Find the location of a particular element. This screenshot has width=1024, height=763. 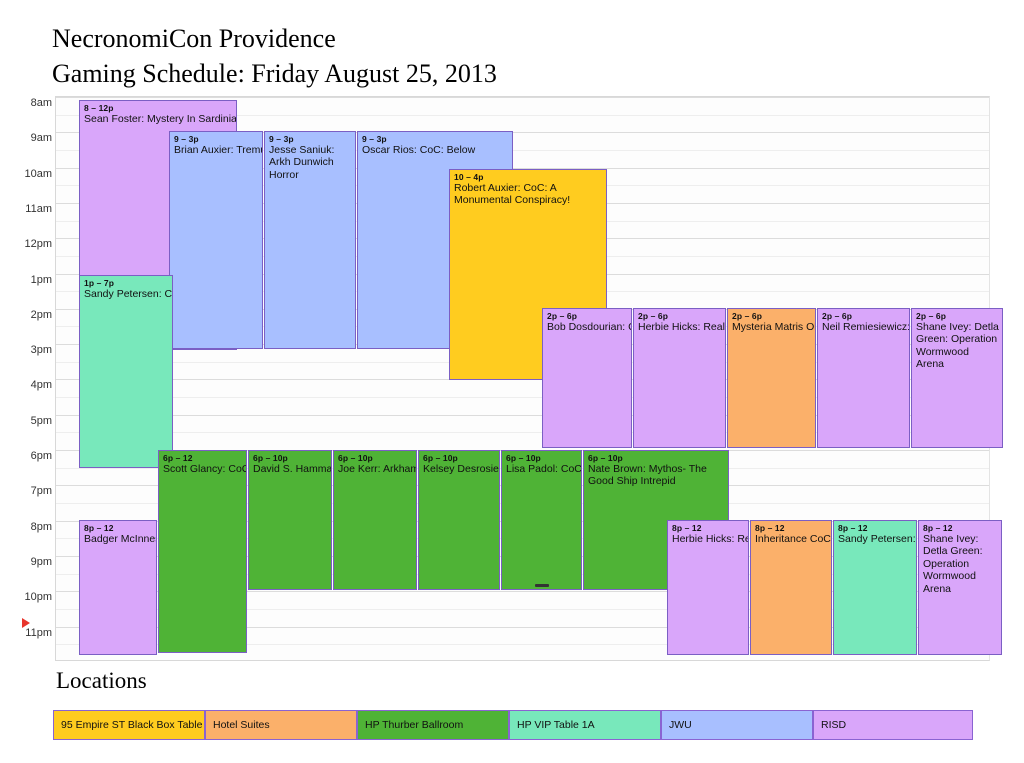

event-time: 6p – 12 is located at coordinates (178, 458).